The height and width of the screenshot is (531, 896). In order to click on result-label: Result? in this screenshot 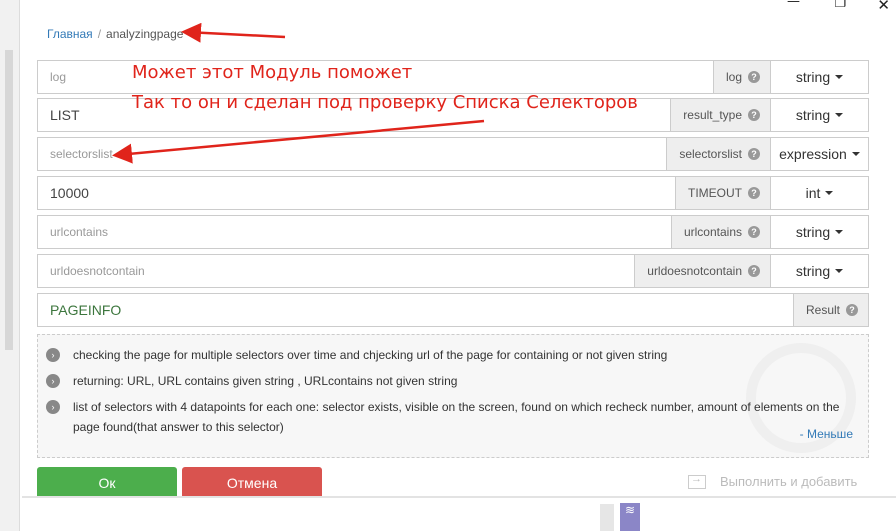, I will do `click(830, 310)`.